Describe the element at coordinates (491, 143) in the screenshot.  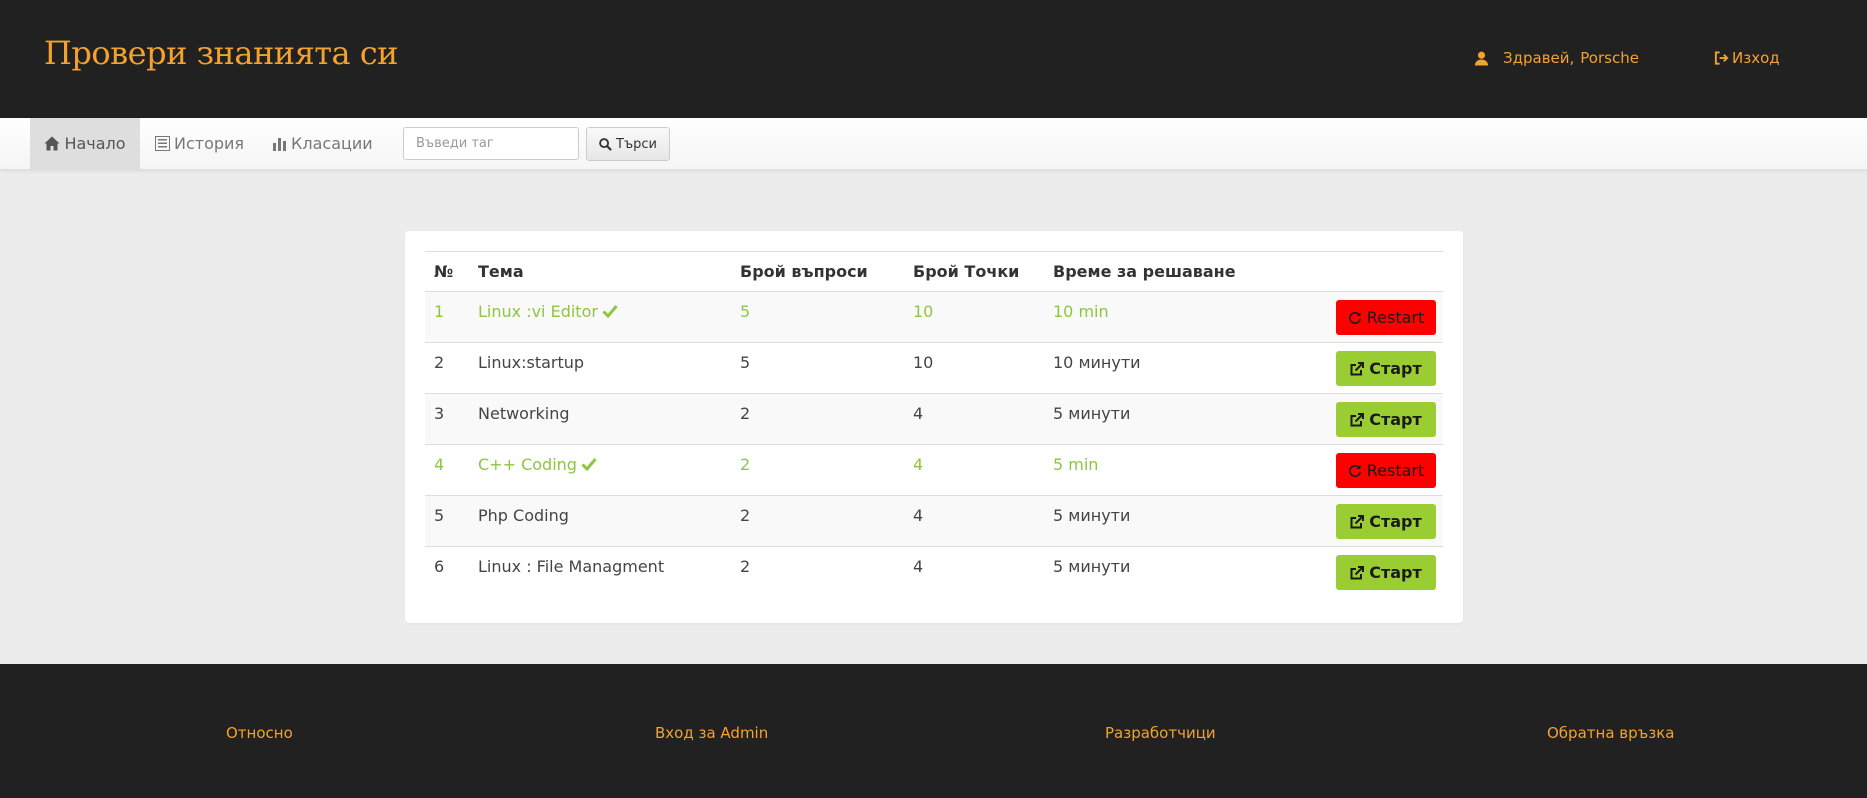
I see `tag-search-input` at that location.